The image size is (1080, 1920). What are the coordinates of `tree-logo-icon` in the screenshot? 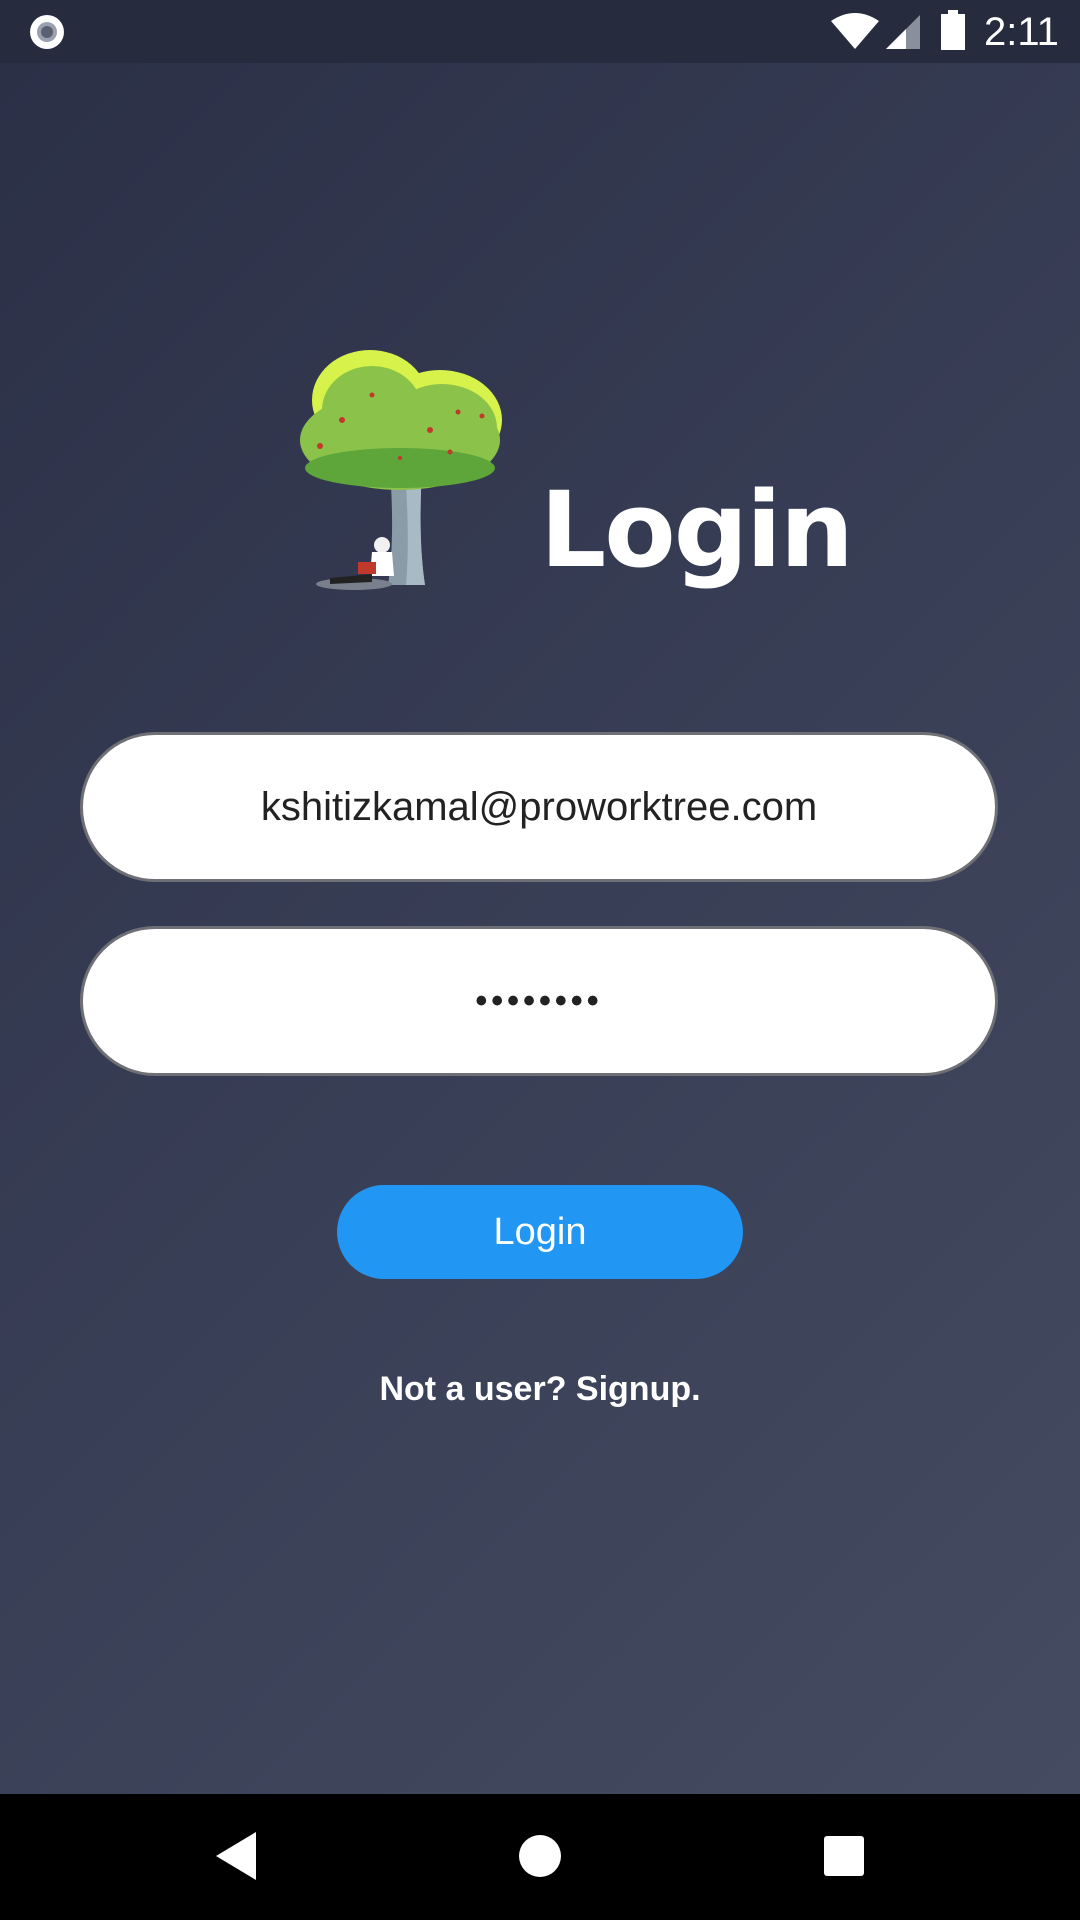 It's located at (401, 470).